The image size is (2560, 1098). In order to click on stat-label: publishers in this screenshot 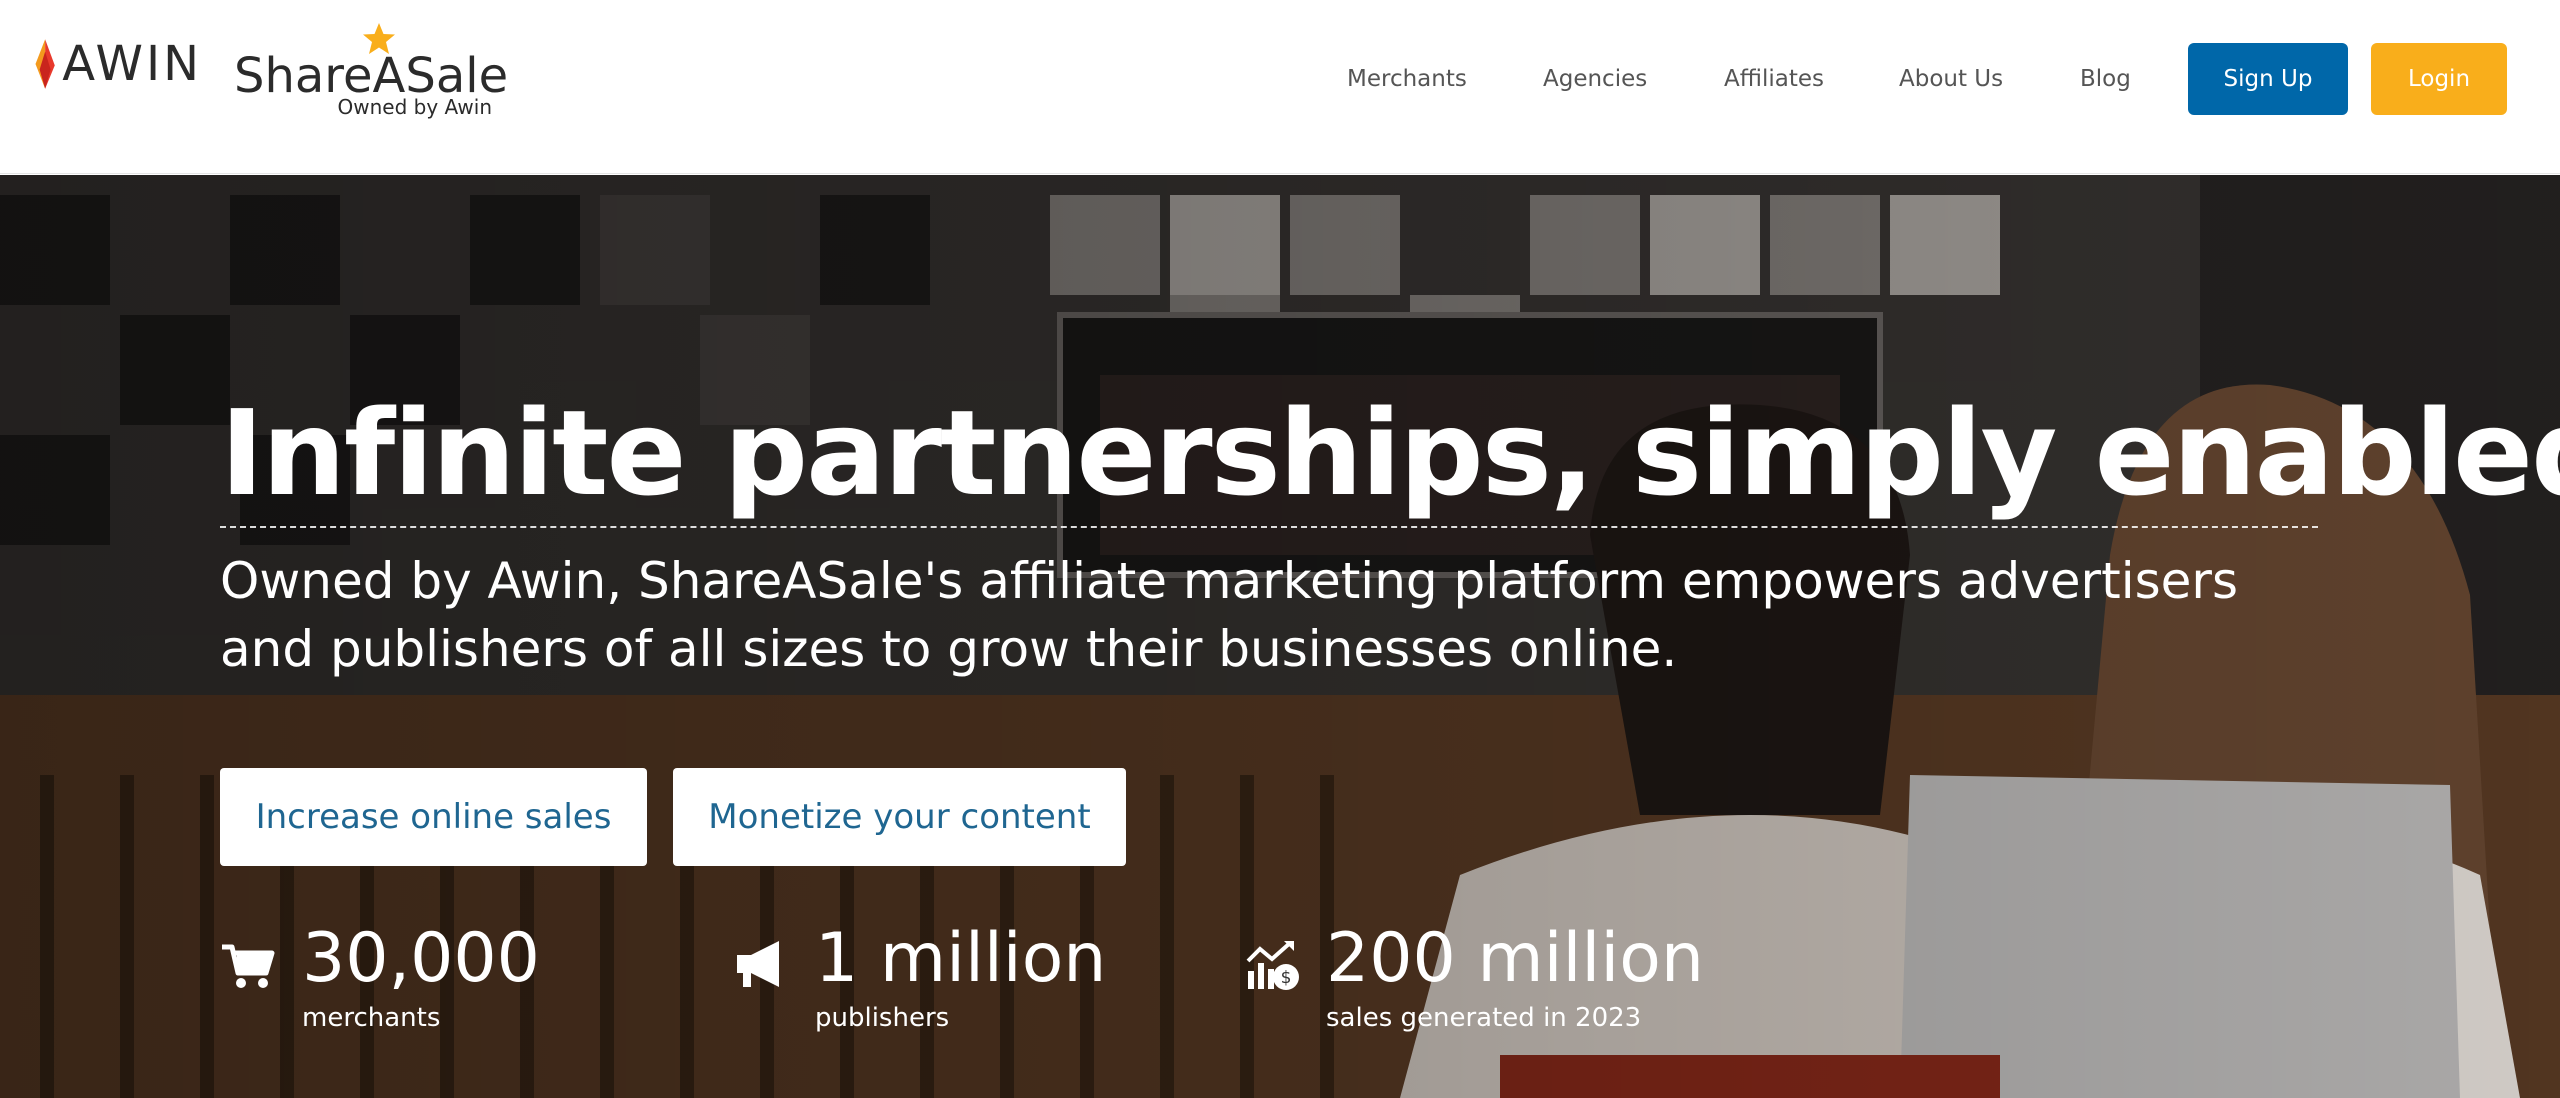, I will do `click(882, 1018)`.